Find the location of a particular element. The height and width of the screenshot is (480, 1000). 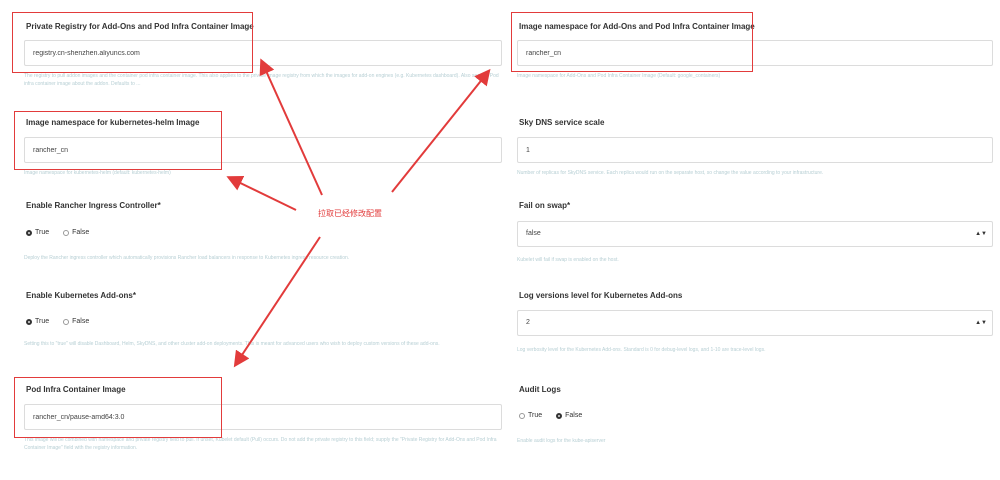

arrow-to-helm-namespace is located at coordinates (261, 193).